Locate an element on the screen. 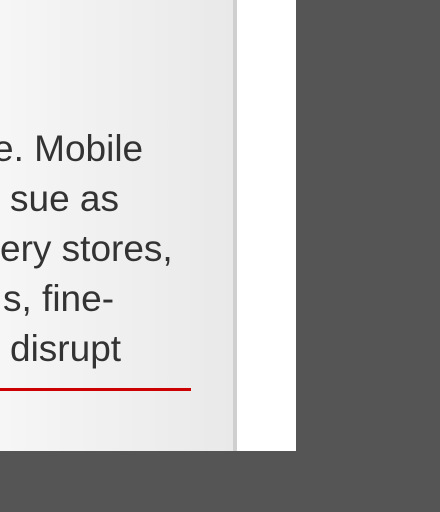  red-divider is located at coordinates (95, 389).